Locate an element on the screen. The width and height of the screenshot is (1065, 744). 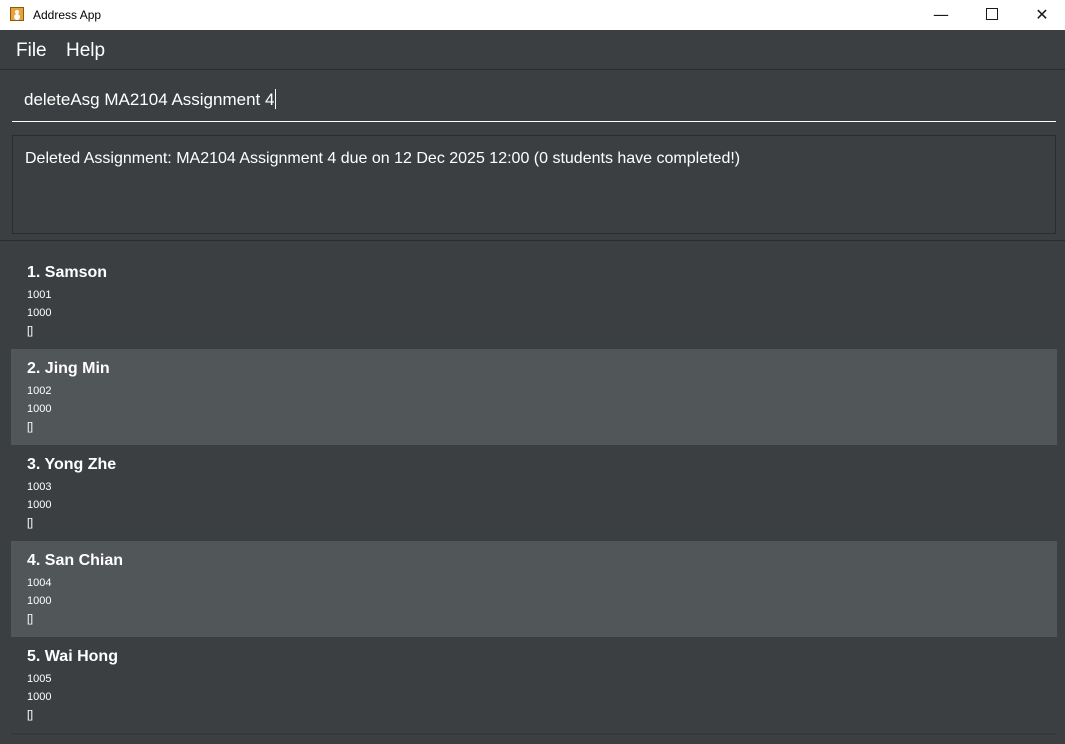
maximize-button is located at coordinates (992, 15).